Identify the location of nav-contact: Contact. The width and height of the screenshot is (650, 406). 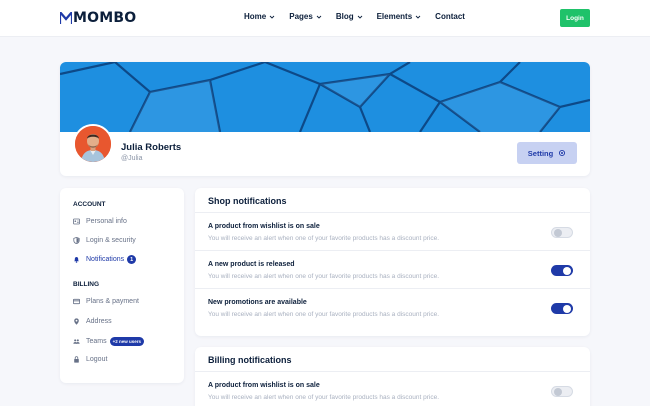
(450, 16).